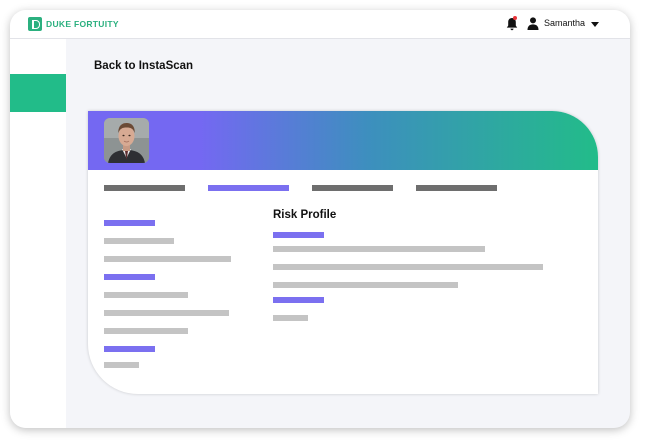  Describe the element at coordinates (515, 18) in the screenshot. I see `notification-badge` at that location.